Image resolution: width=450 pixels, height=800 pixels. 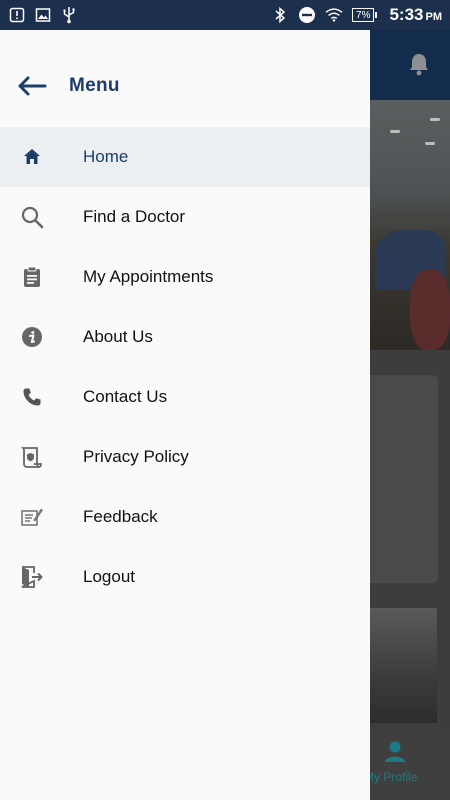 I want to click on alert-icon, so click(x=17, y=15).